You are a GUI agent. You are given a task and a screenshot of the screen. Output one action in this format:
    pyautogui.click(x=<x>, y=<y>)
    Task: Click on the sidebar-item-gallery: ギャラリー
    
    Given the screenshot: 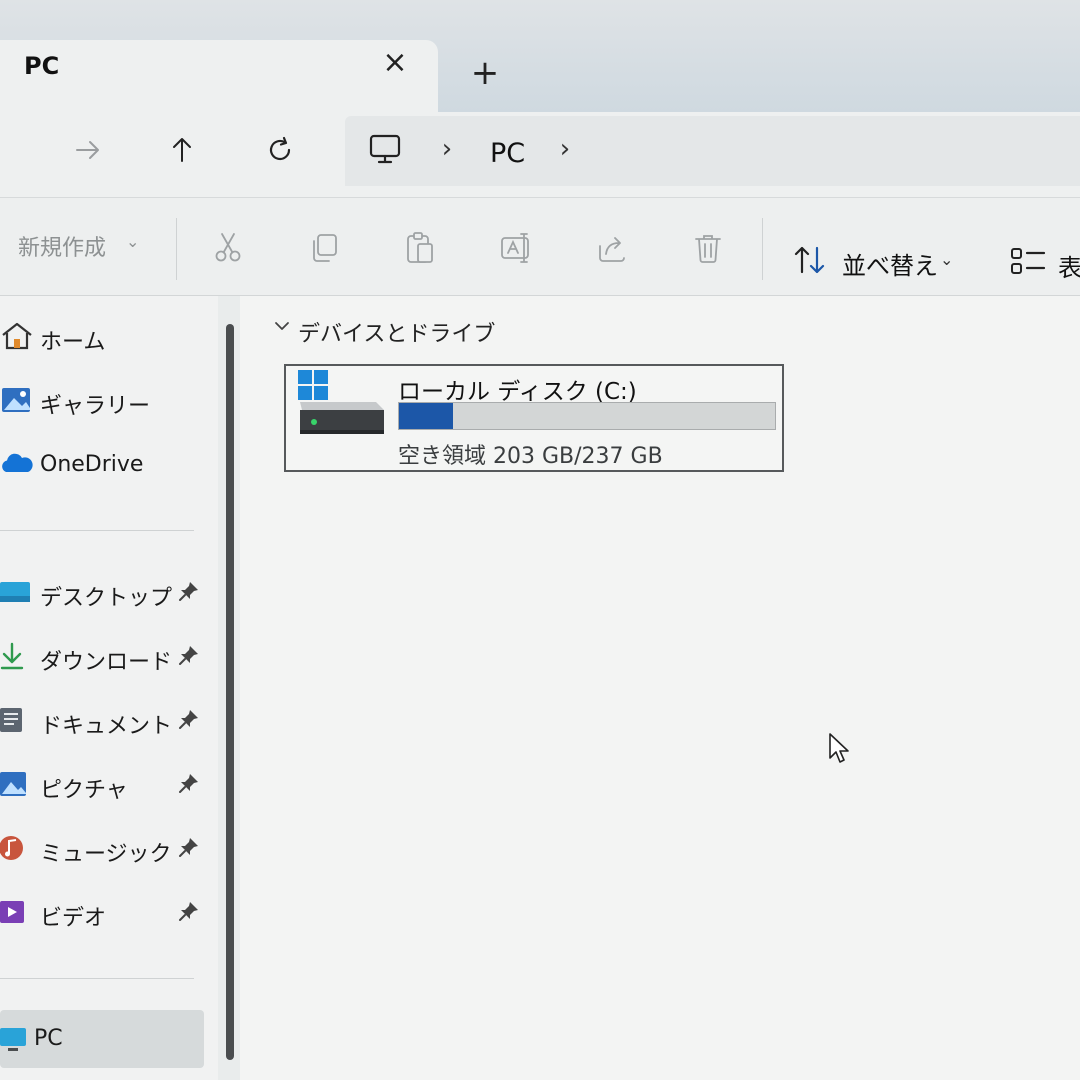 What is the action you would take?
    pyautogui.click(x=105, y=400)
    